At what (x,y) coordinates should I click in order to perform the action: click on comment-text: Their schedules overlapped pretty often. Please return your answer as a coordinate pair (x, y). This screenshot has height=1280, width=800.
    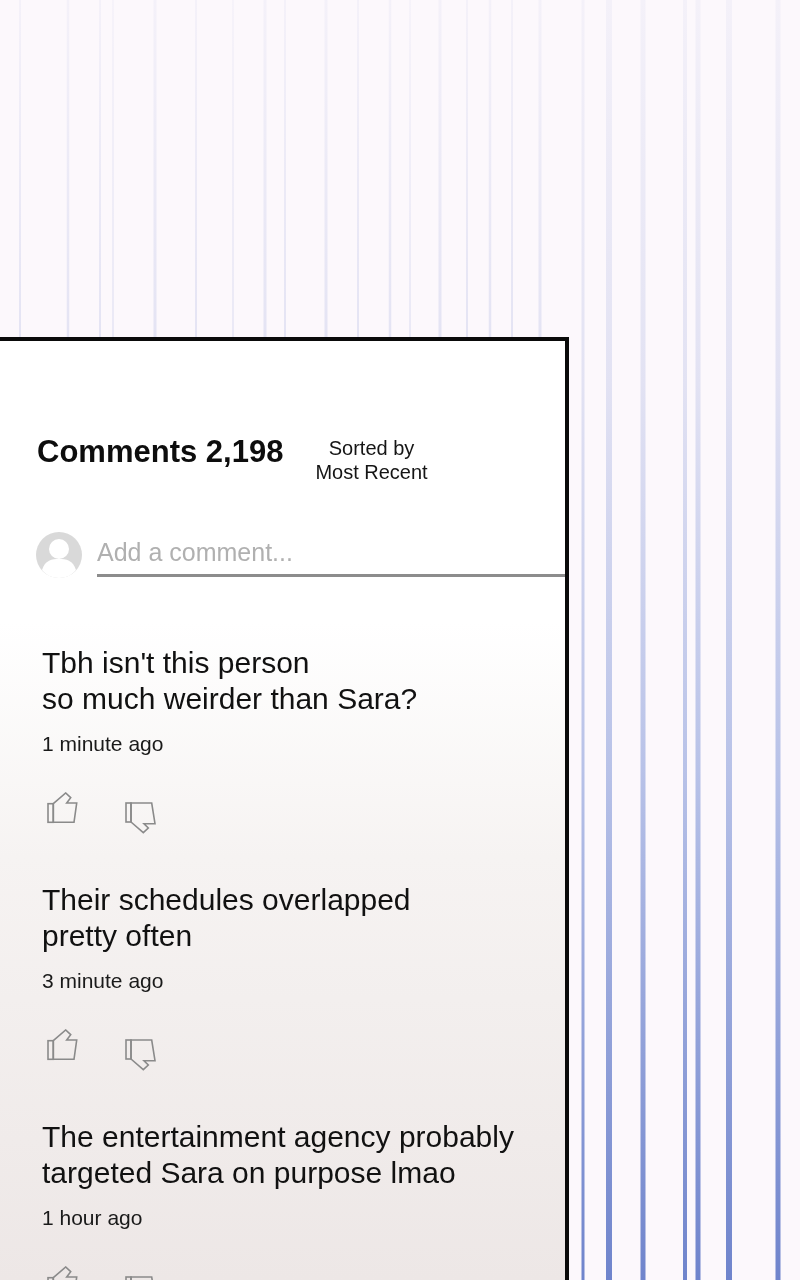
    Looking at the image, I should click on (226, 918).